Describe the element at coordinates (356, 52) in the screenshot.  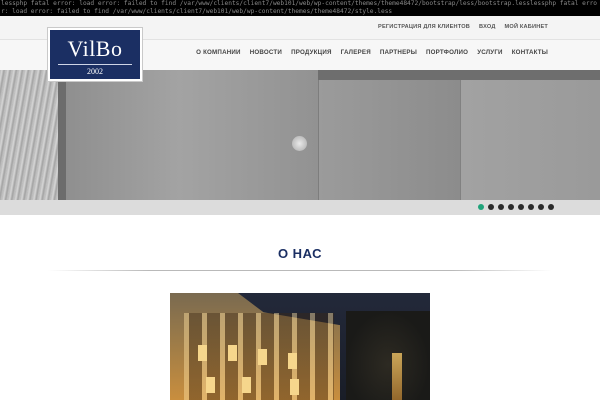
I see `nav-item-gallery: ГАЛЕРЕЯ` at that location.